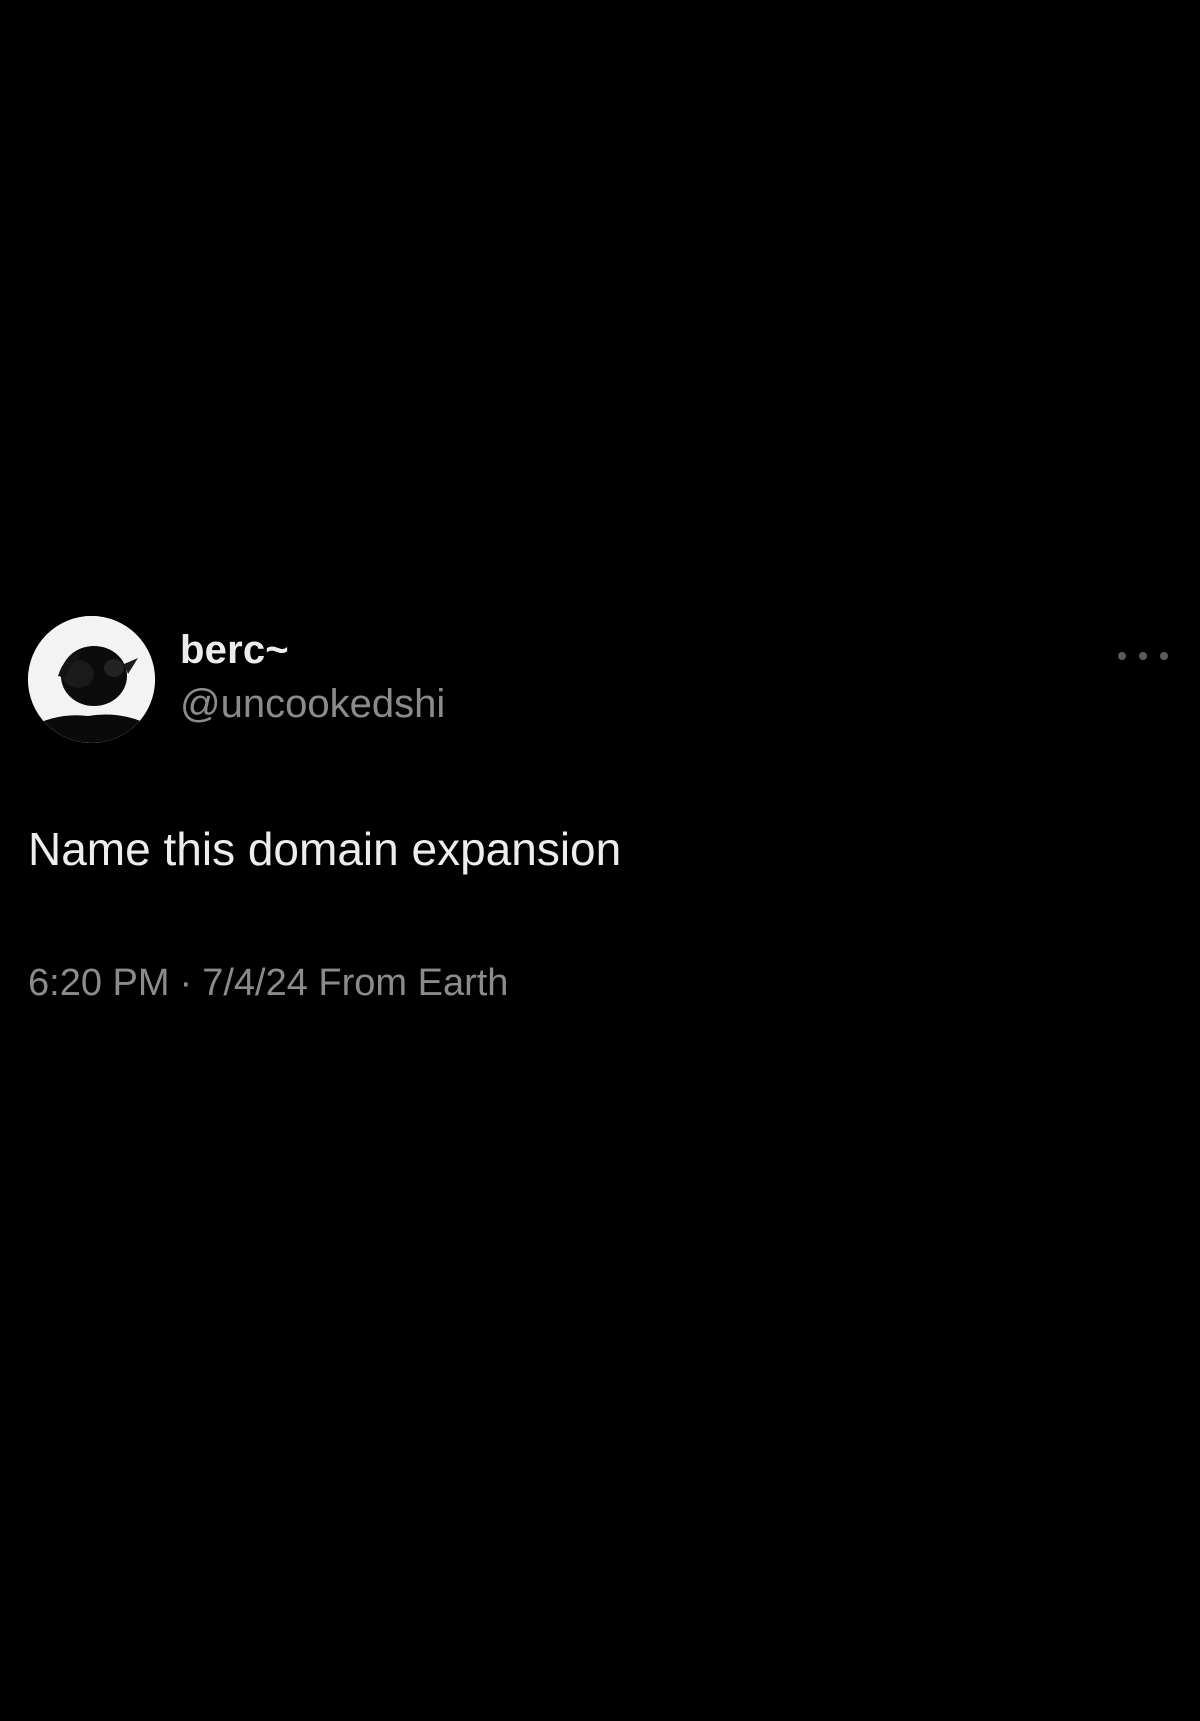  I want to click on display-name: berc~, so click(234, 650).